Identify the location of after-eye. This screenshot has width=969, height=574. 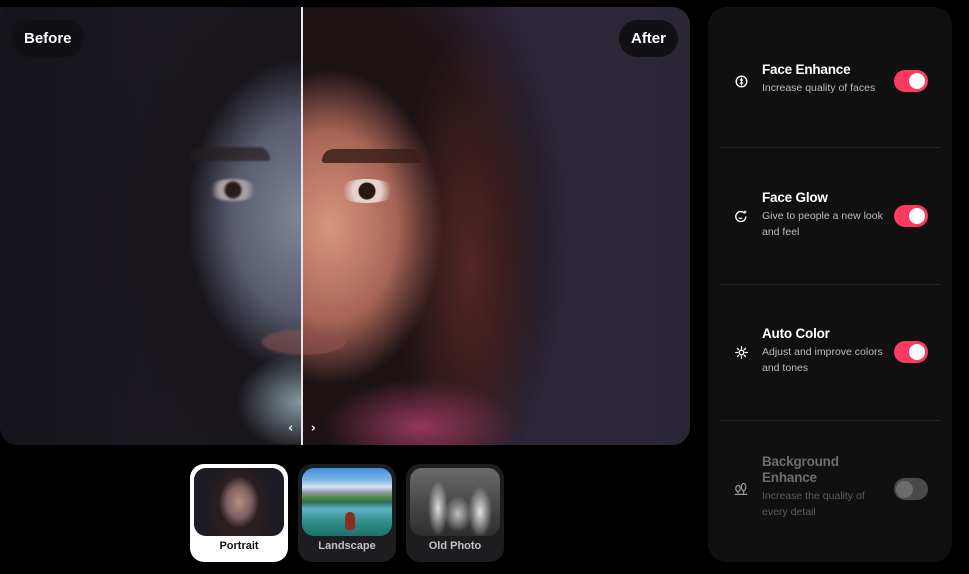
(367, 191).